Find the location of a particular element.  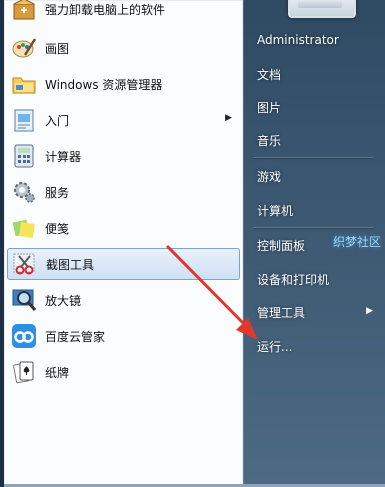

annotation-arrow-icon is located at coordinates (212, 292).